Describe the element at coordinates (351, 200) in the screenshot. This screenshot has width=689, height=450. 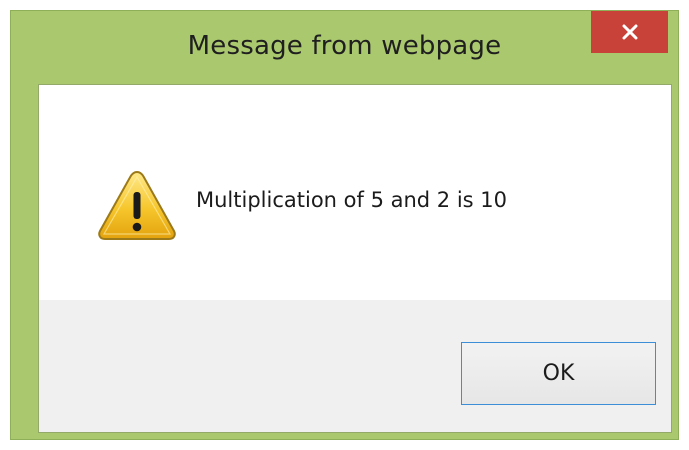
I see `message-text: Multiplication of 5 and 2 is 10` at that location.